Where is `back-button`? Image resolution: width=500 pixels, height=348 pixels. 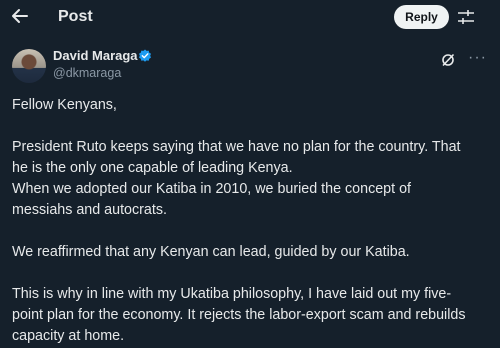 back-button is located at coordinates (20, 16).